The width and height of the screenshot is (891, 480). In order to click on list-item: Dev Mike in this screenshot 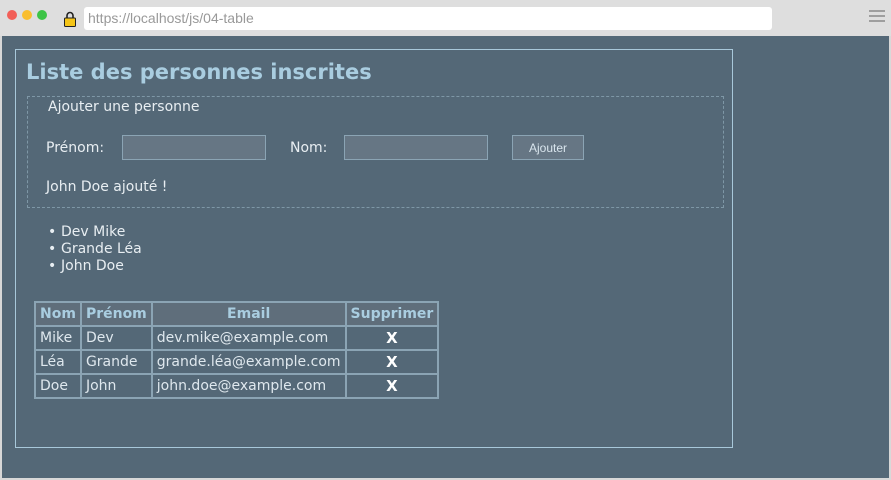, I will do `click(95, 232)`.